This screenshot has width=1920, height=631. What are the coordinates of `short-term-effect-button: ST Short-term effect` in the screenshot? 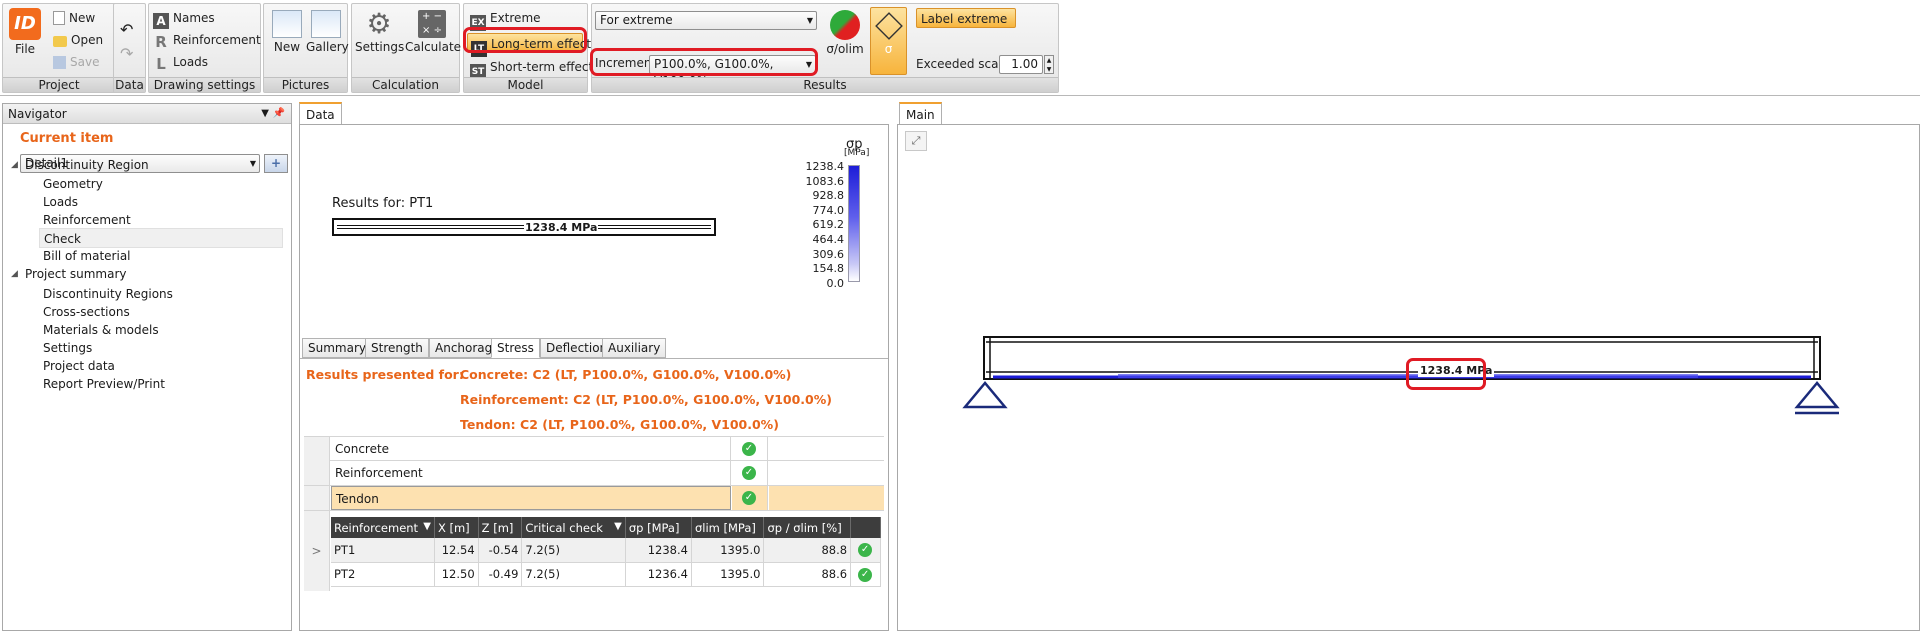 It's located at (532, 68).